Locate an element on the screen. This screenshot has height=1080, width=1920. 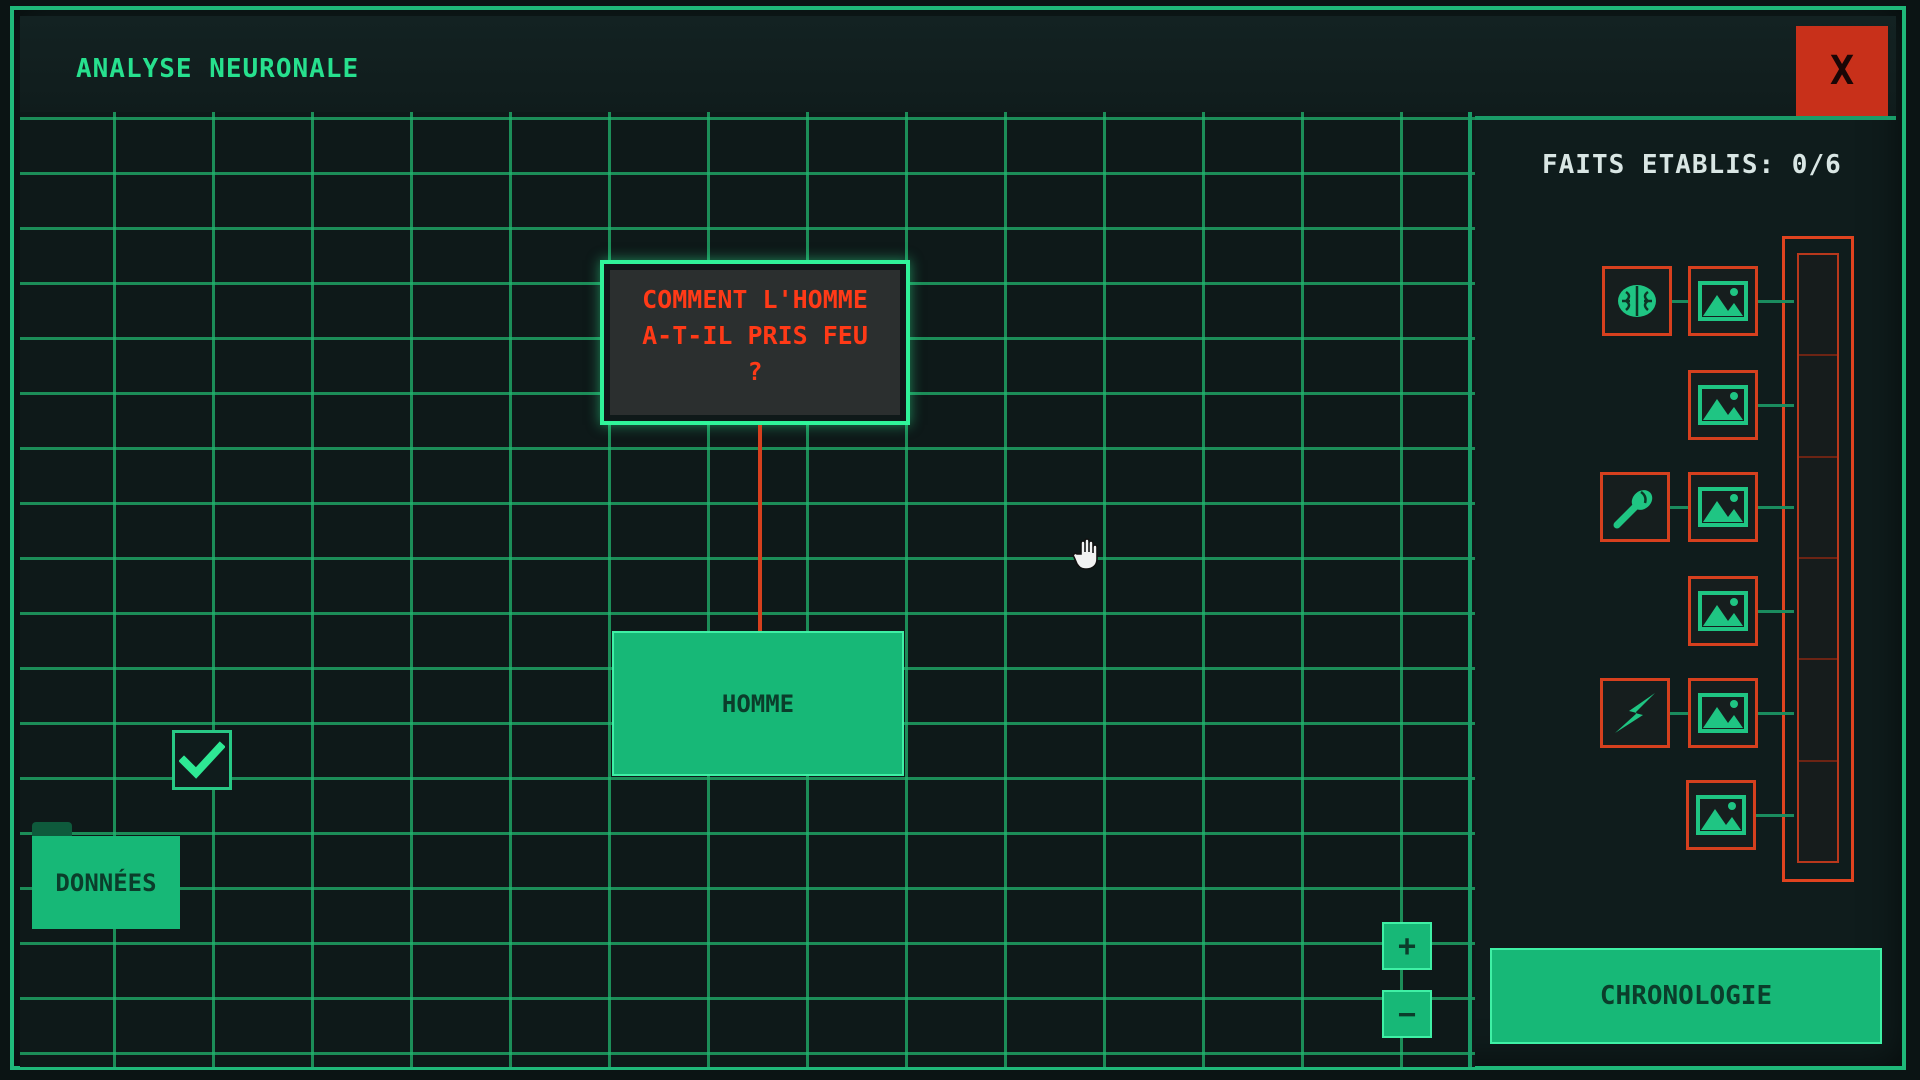
question-line-2: A-T-IL PRIS FEU is located at coordinates (755, 335).